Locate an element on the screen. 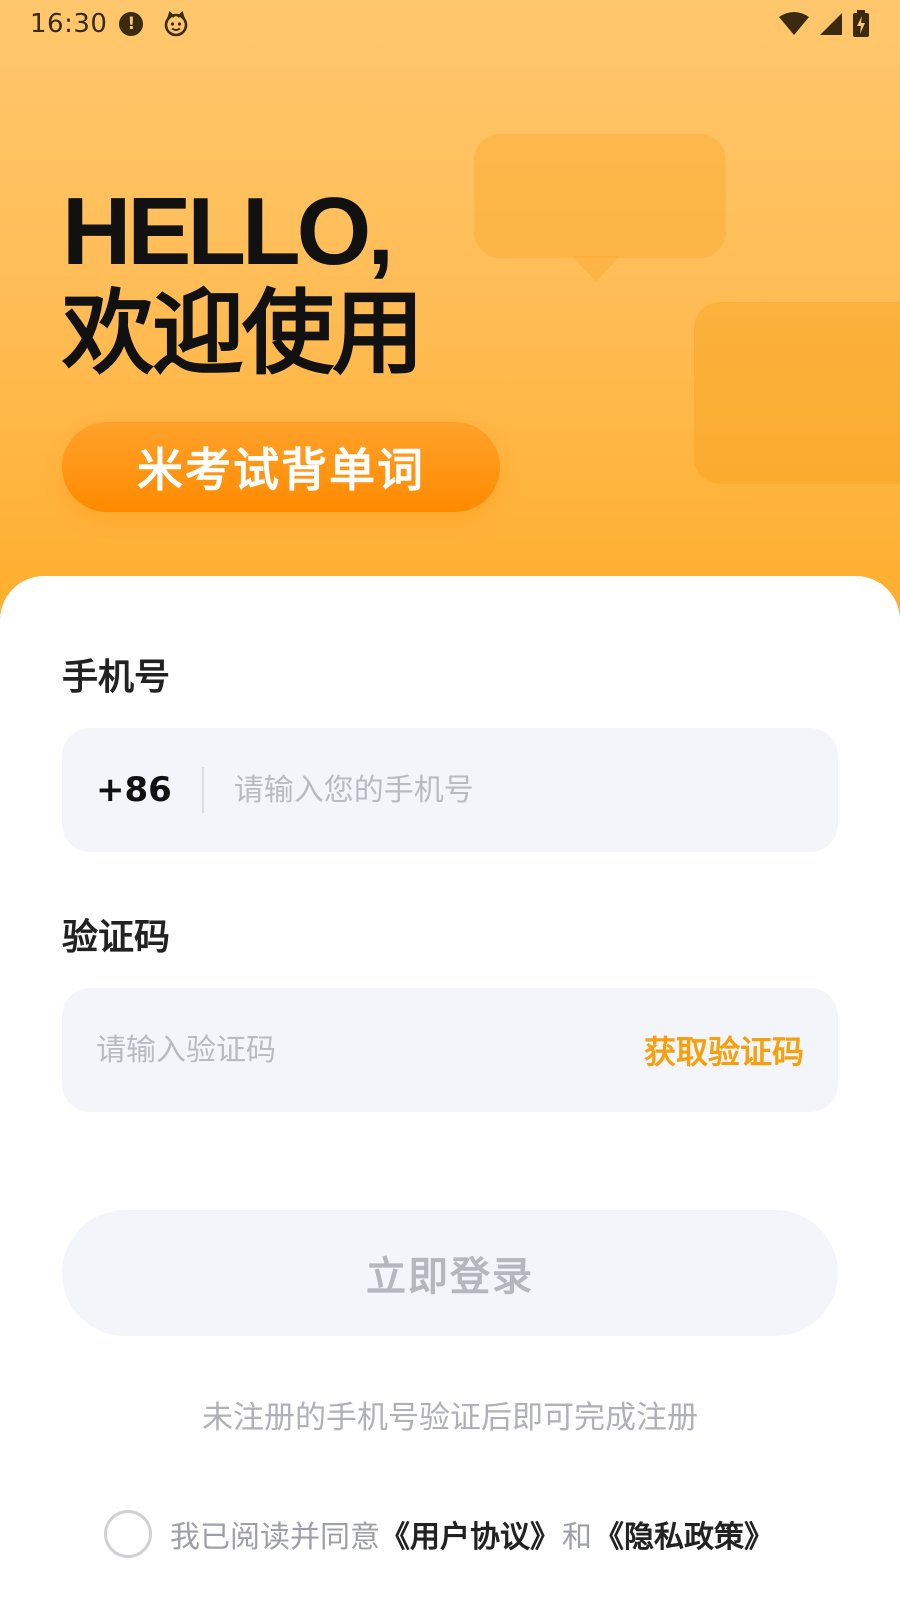 The width and height of the screenshot is (900, 1600). chat-bubble-tail-decoration is located at coordinates (596, 269).